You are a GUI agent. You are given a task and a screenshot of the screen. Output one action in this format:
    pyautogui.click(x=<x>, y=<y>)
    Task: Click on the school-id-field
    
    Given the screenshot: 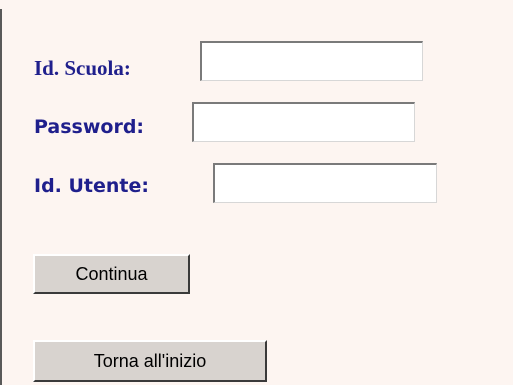 What is the action you would take?
    pyautogui.click(x=311, y=61)
    